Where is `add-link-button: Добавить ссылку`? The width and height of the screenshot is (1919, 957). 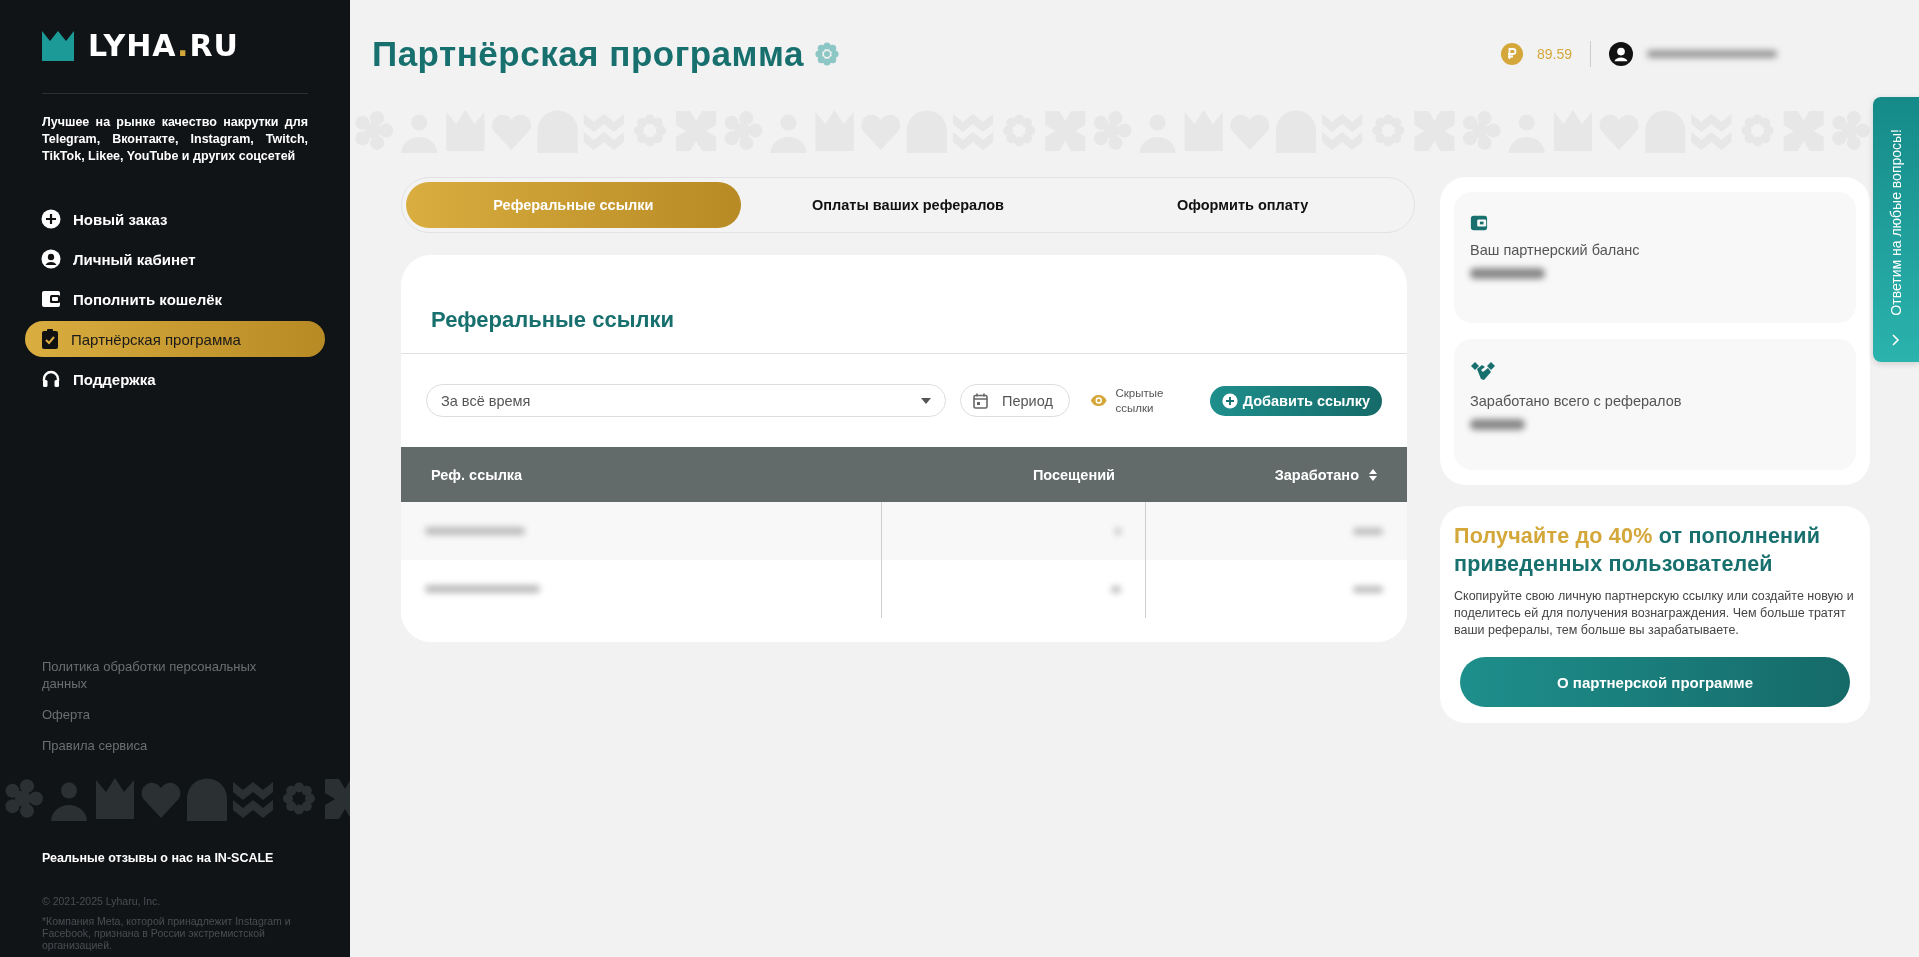
add-link-button: Добавить ссылку is located at coordinates (1295, 400).